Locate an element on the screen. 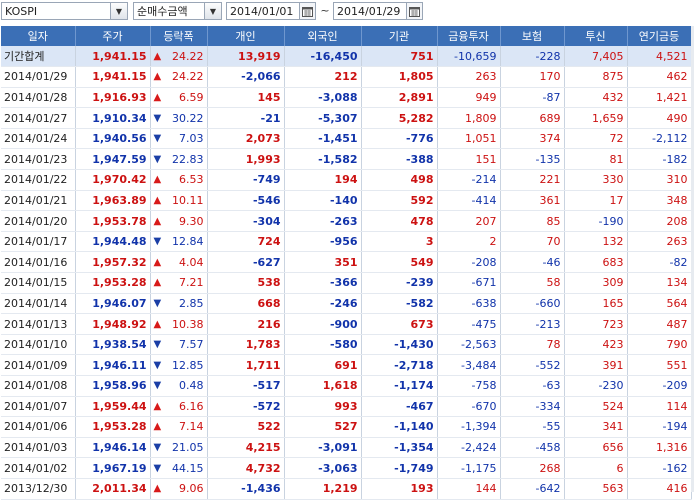 The image size is (694, 500). change-value: 7.03 is located at coordinates (191, 139).